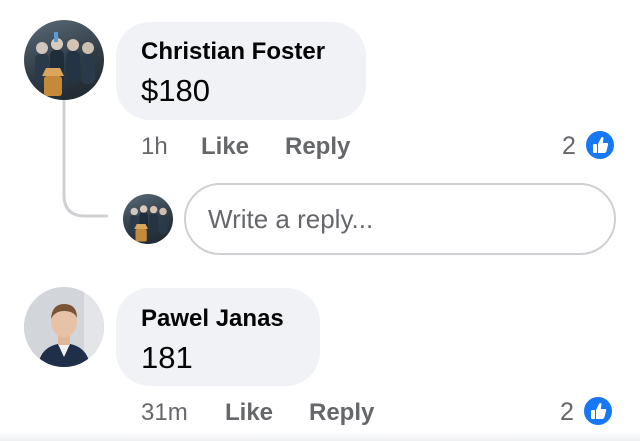 Image resolution: width=640 pixels, height=441 pixels. What do you see at coordinates (212, 319) in the screenshot?
I see `comment-author: Pawel Janas` at bounding box center [212, 319].